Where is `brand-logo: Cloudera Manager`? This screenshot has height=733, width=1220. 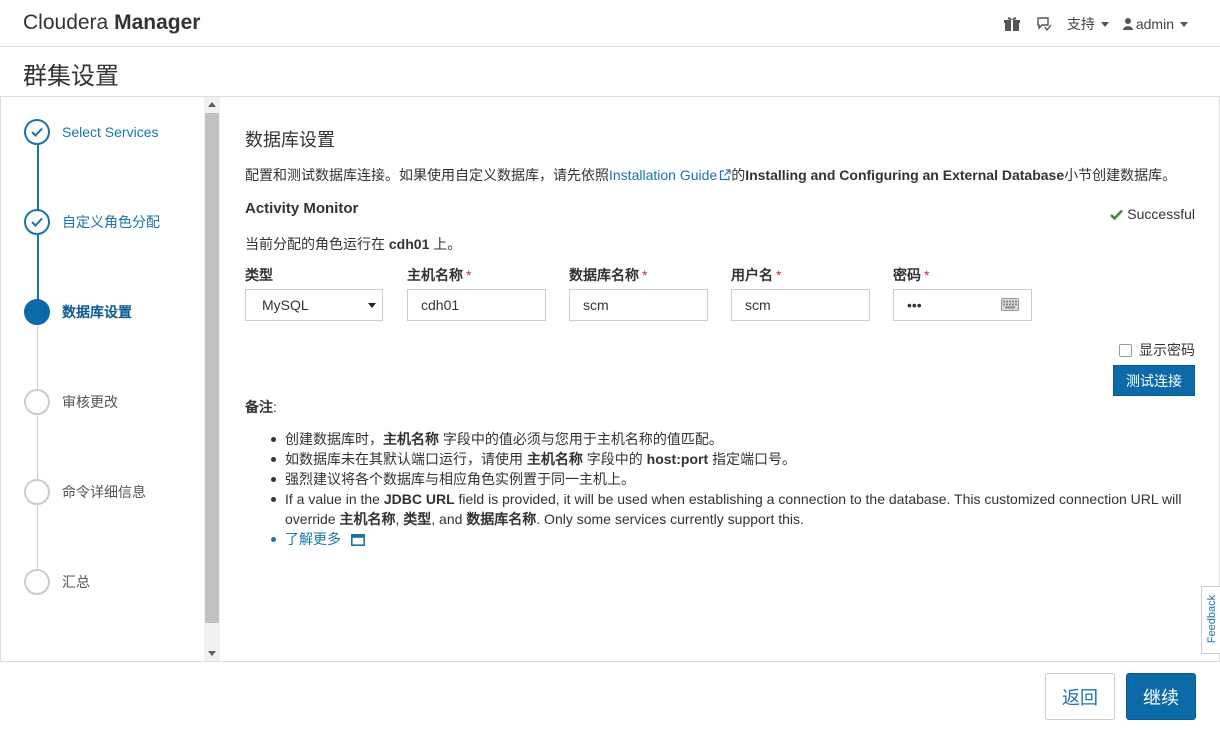
brand-logo: Cloudera Manager is located at coordinates (111, 23).